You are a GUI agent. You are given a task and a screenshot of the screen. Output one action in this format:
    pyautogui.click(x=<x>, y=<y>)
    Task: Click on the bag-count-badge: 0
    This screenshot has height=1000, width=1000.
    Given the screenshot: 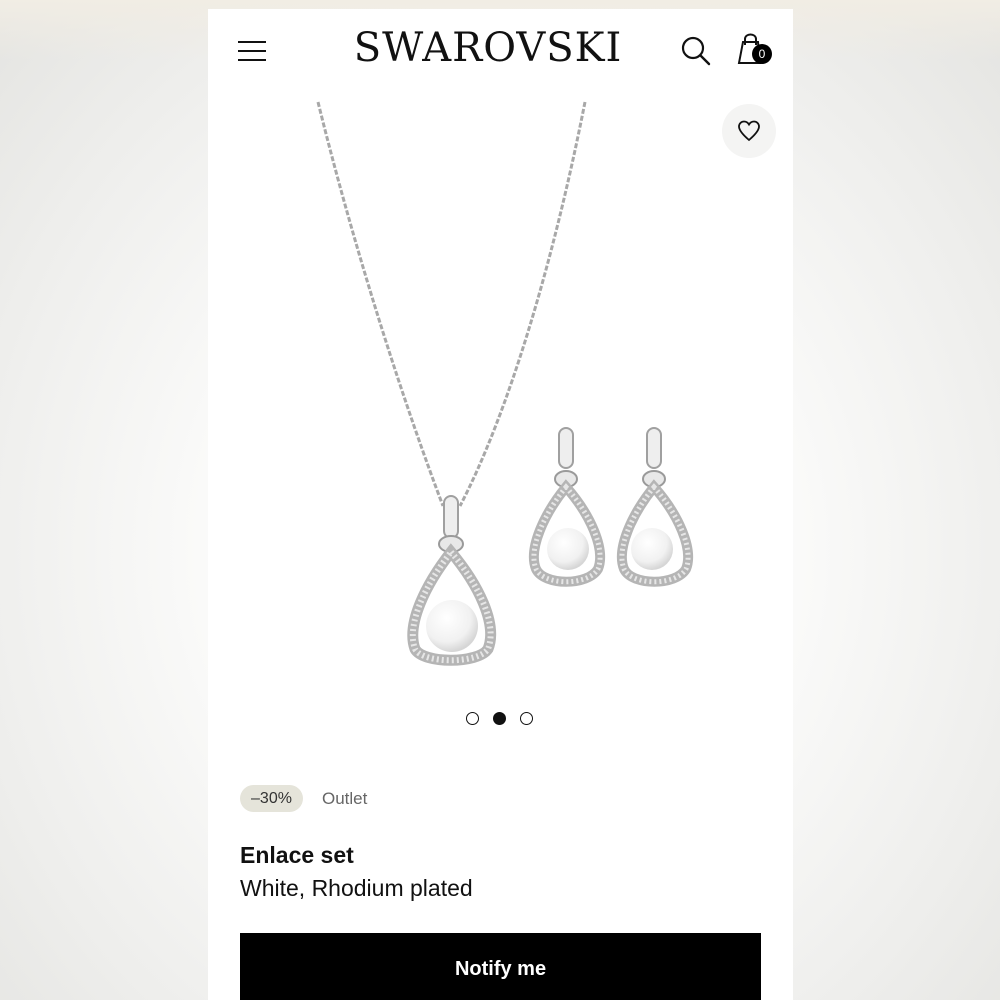 What is the action you would take?
    pyautogui.click(x=762, y=54)
    